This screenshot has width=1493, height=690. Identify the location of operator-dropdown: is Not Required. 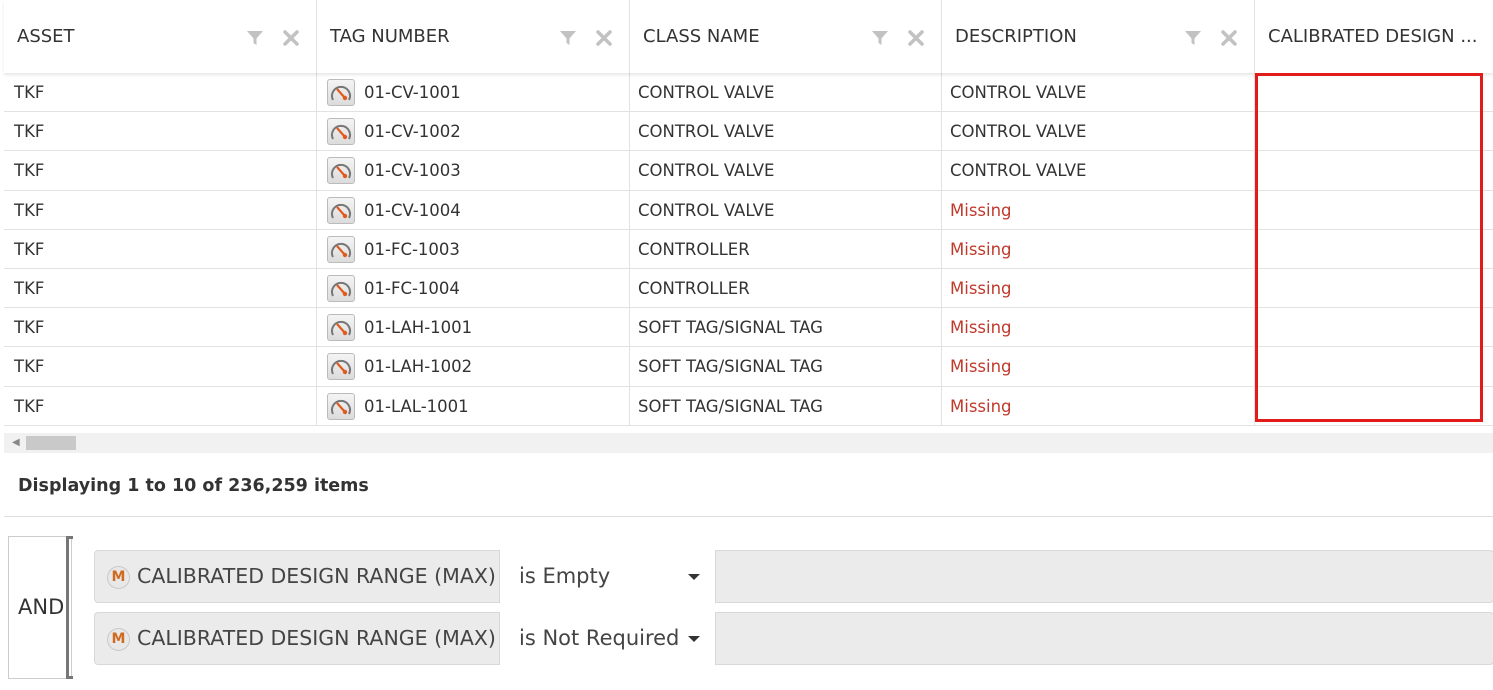
(607, 638).